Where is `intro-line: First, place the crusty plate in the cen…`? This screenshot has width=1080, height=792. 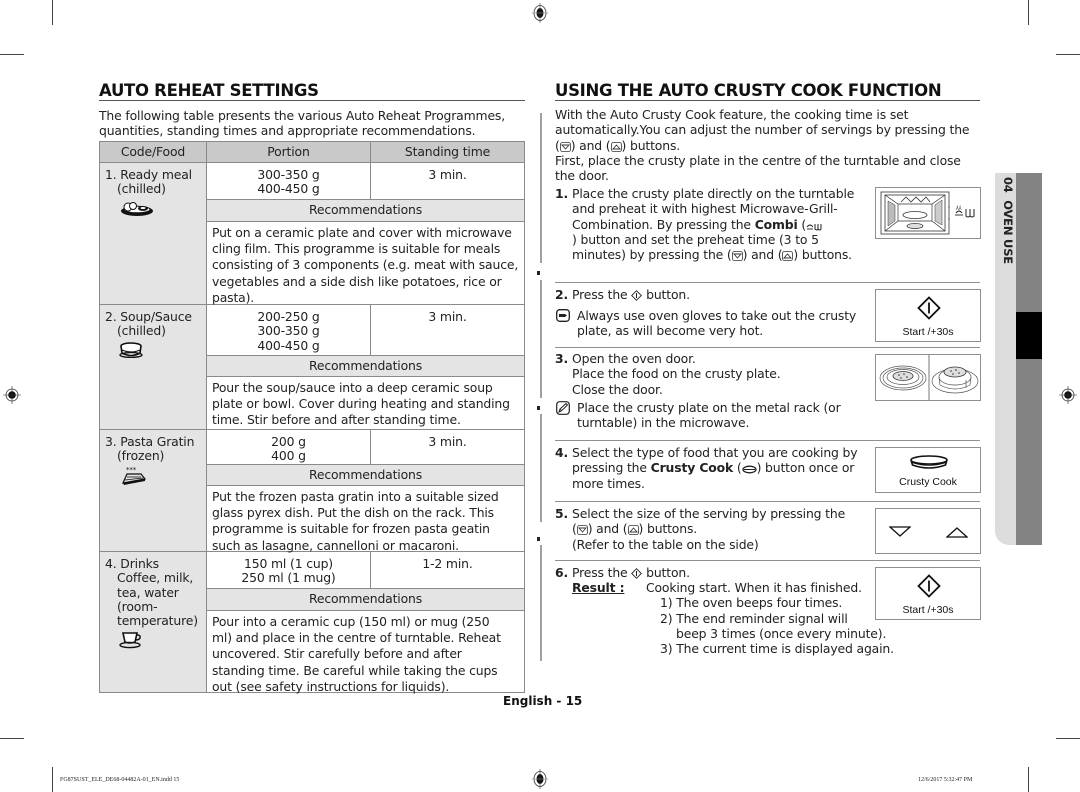
intro-line: First, place the crusty plate in the cen… is located at coordinates (758, 160).